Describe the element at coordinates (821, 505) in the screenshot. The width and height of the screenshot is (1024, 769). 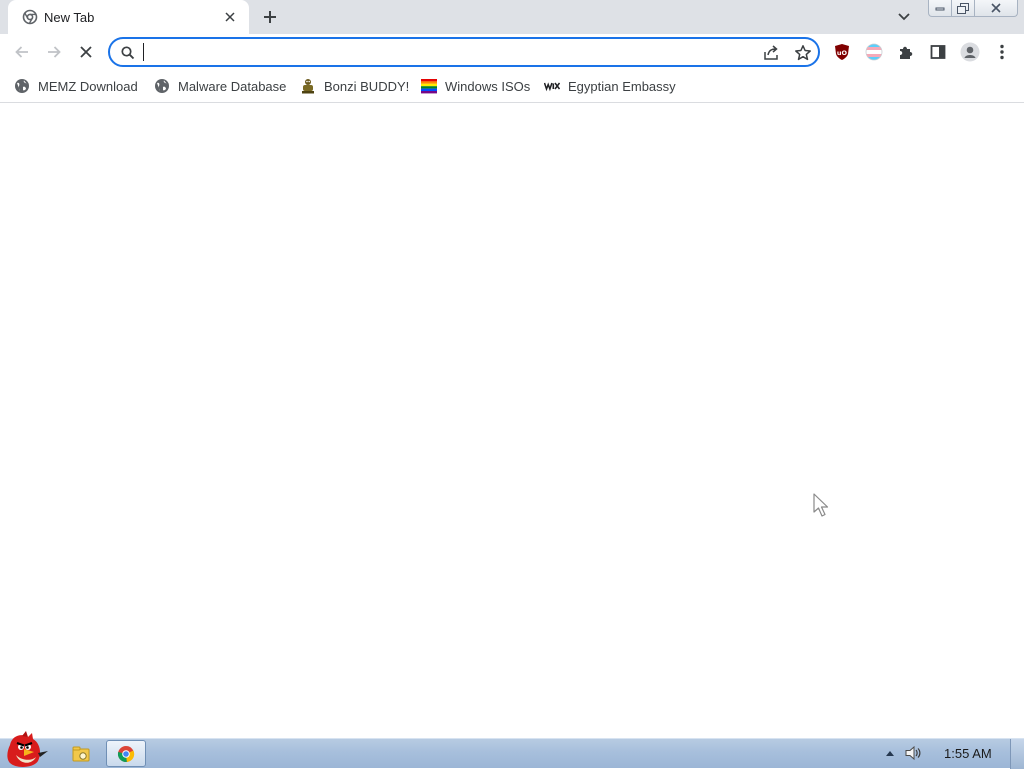
I see `mouse-cursor-icon` at that location.